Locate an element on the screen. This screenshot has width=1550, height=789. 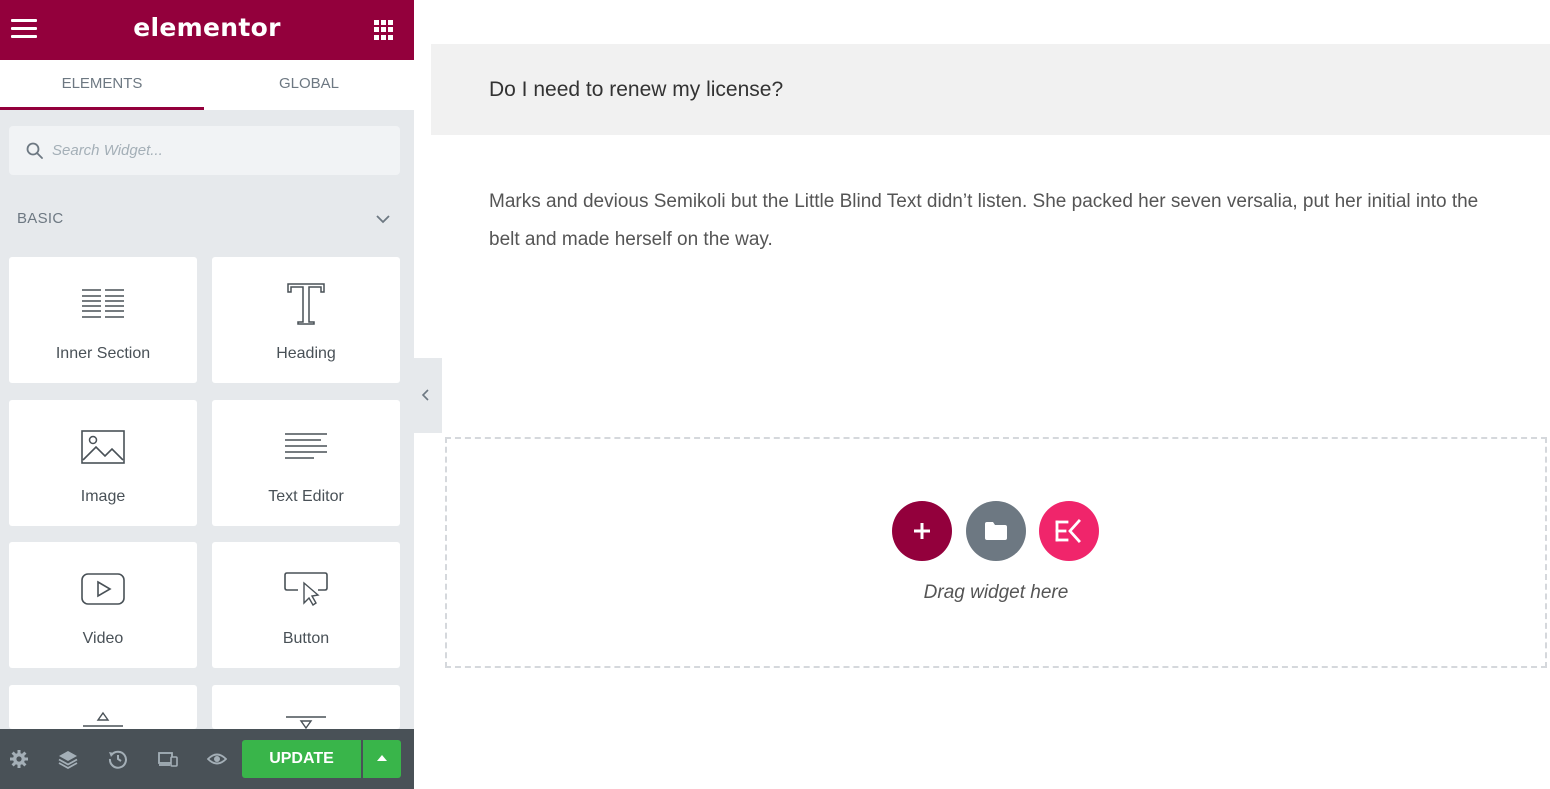
update-button: UPDATE is located at coordinates (301, 759).